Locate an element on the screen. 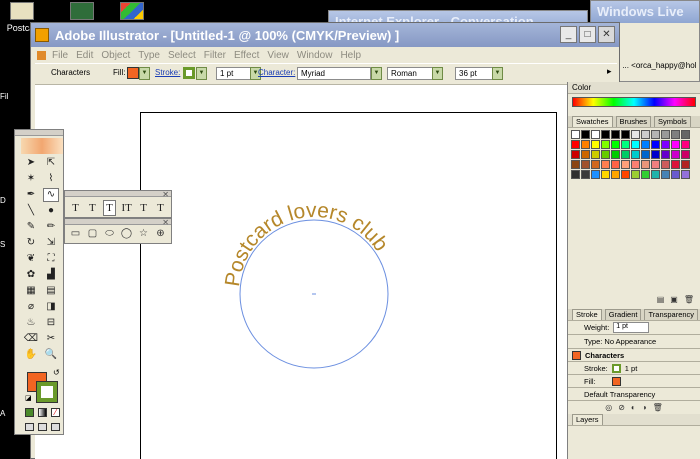  fill-dropdown-icon: ▼ is located at coordinates (144, 73).